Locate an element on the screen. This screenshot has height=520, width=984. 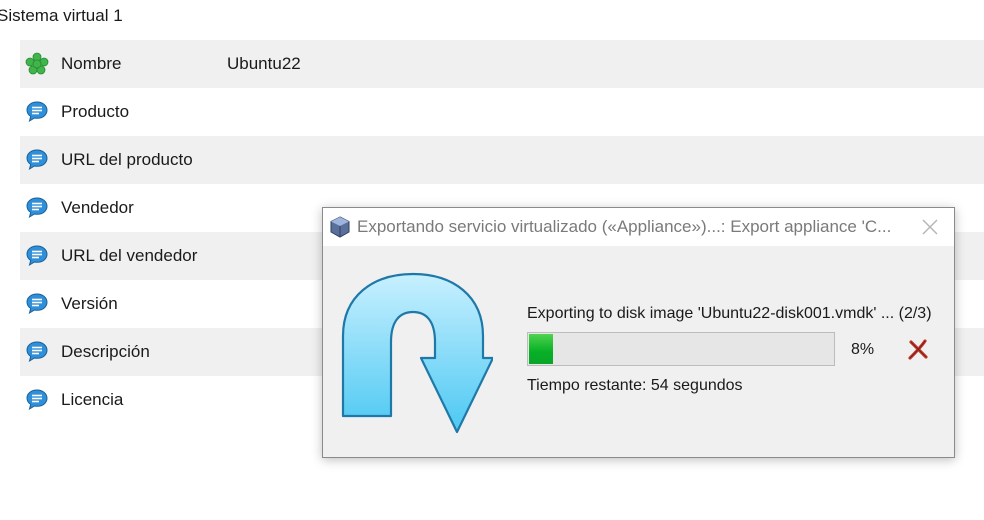
virtualbox-icon is located at coordinates (340, 227).